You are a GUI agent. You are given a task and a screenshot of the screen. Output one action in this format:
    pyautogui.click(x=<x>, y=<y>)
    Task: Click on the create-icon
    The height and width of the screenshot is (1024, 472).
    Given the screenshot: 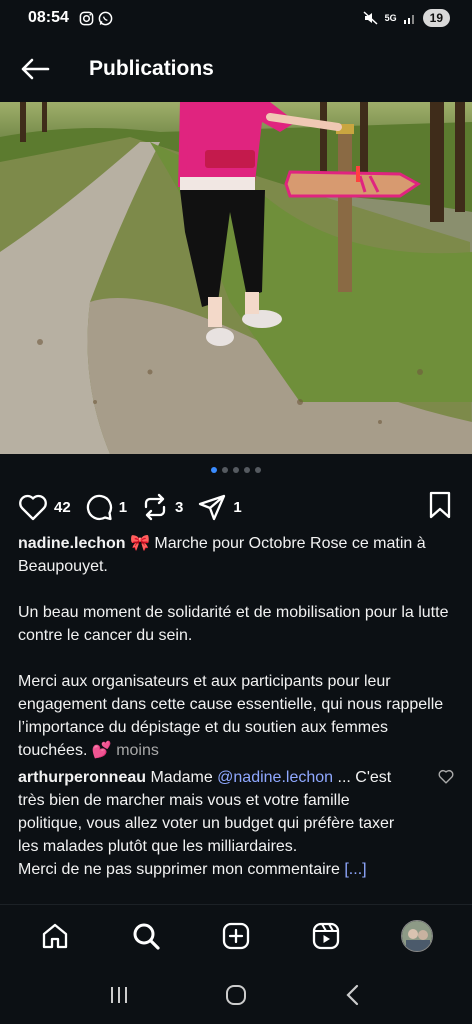 What is the action you would take?
    pyautogui.click(x=236, y=935)
    